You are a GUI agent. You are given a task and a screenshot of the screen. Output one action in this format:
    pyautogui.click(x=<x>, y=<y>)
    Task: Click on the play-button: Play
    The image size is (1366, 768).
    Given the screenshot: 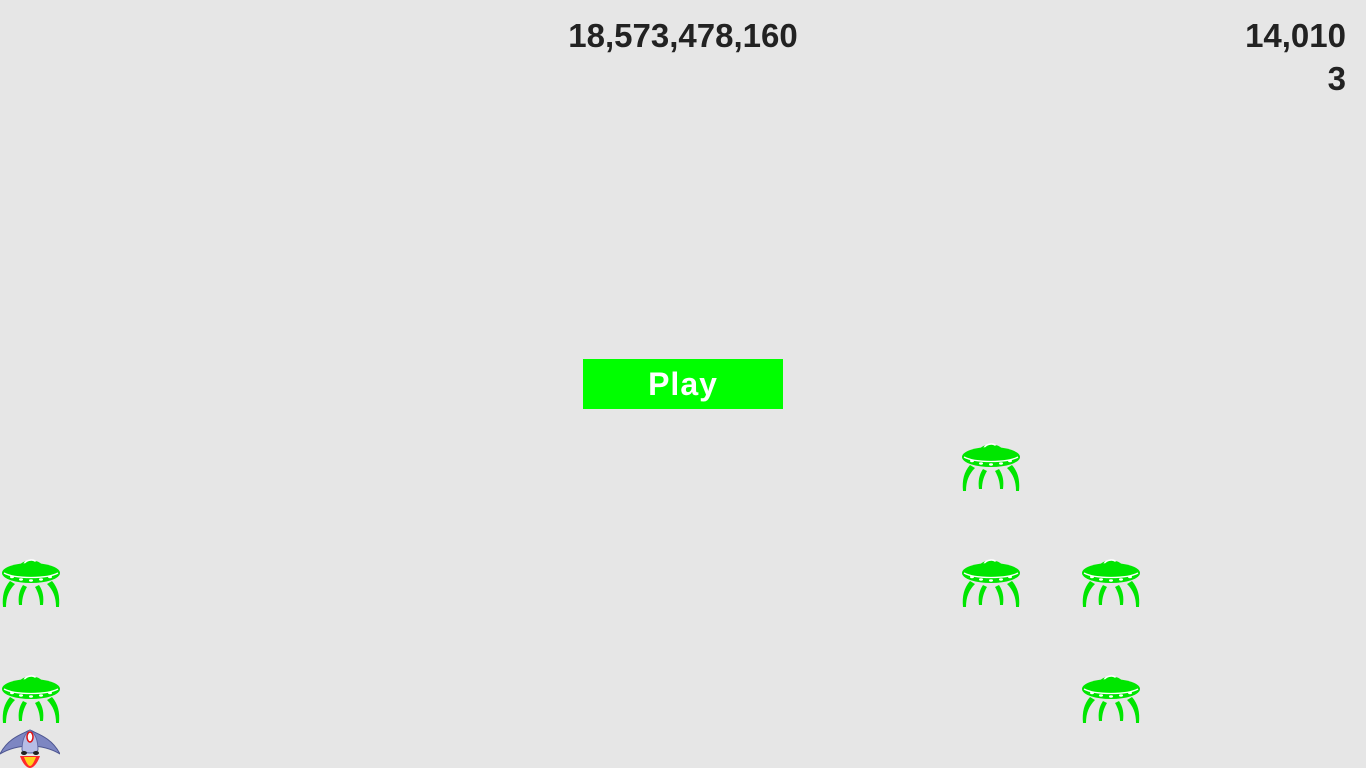 What is the action you would take?
    pyautogui.click(x=683, y=384)
    